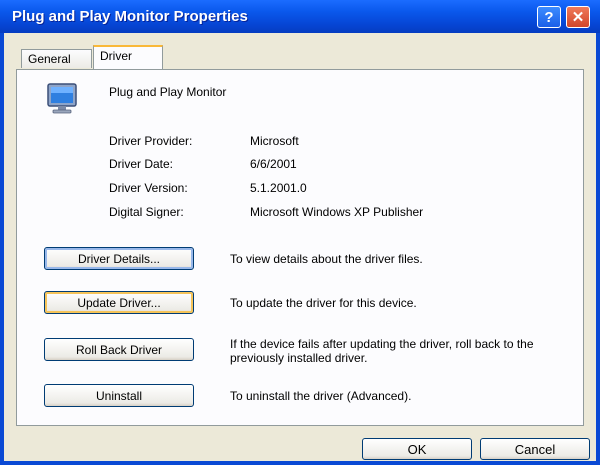  What do you see at coordinates (119, 395) in the screenshot?
I see `uninstall-button: Uninstall` at bounding box center [119, 395].